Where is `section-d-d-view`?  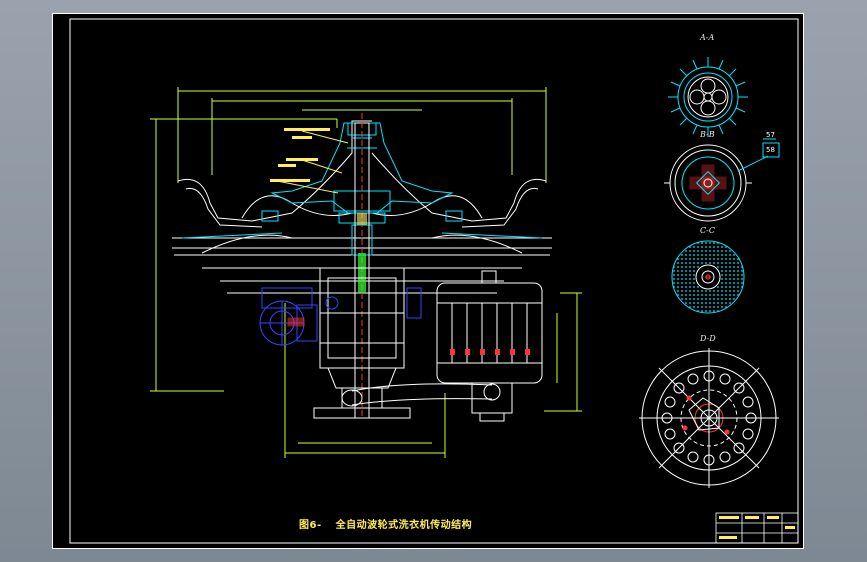
section-d-d-view is located at coordinates (709, 418).